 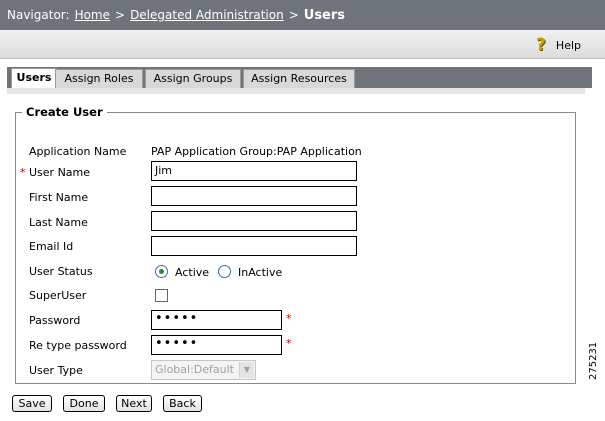 I want to click on tab-assign-roles: Assign Roles, so click(x=99, y=78).